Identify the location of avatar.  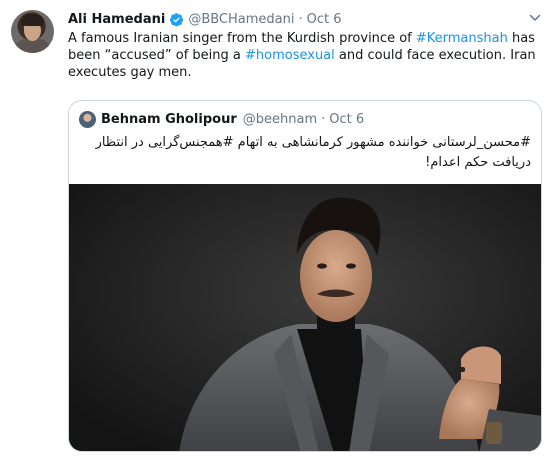
(32, 31).